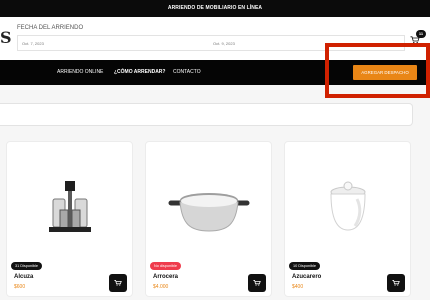 This screenshot has width=430, height=300. I want to click on end-date: Oct. 9, 2023, so click(224, 43).